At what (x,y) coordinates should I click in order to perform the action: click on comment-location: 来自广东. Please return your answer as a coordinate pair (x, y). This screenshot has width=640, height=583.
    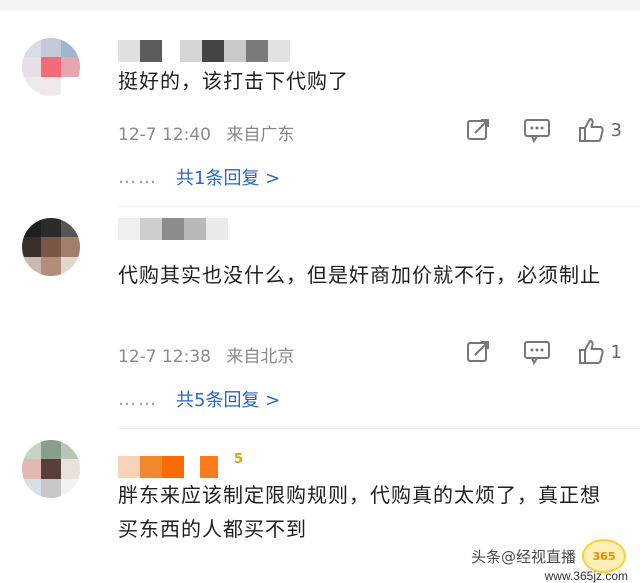
    Looking at the image, I should click on (260, 135).